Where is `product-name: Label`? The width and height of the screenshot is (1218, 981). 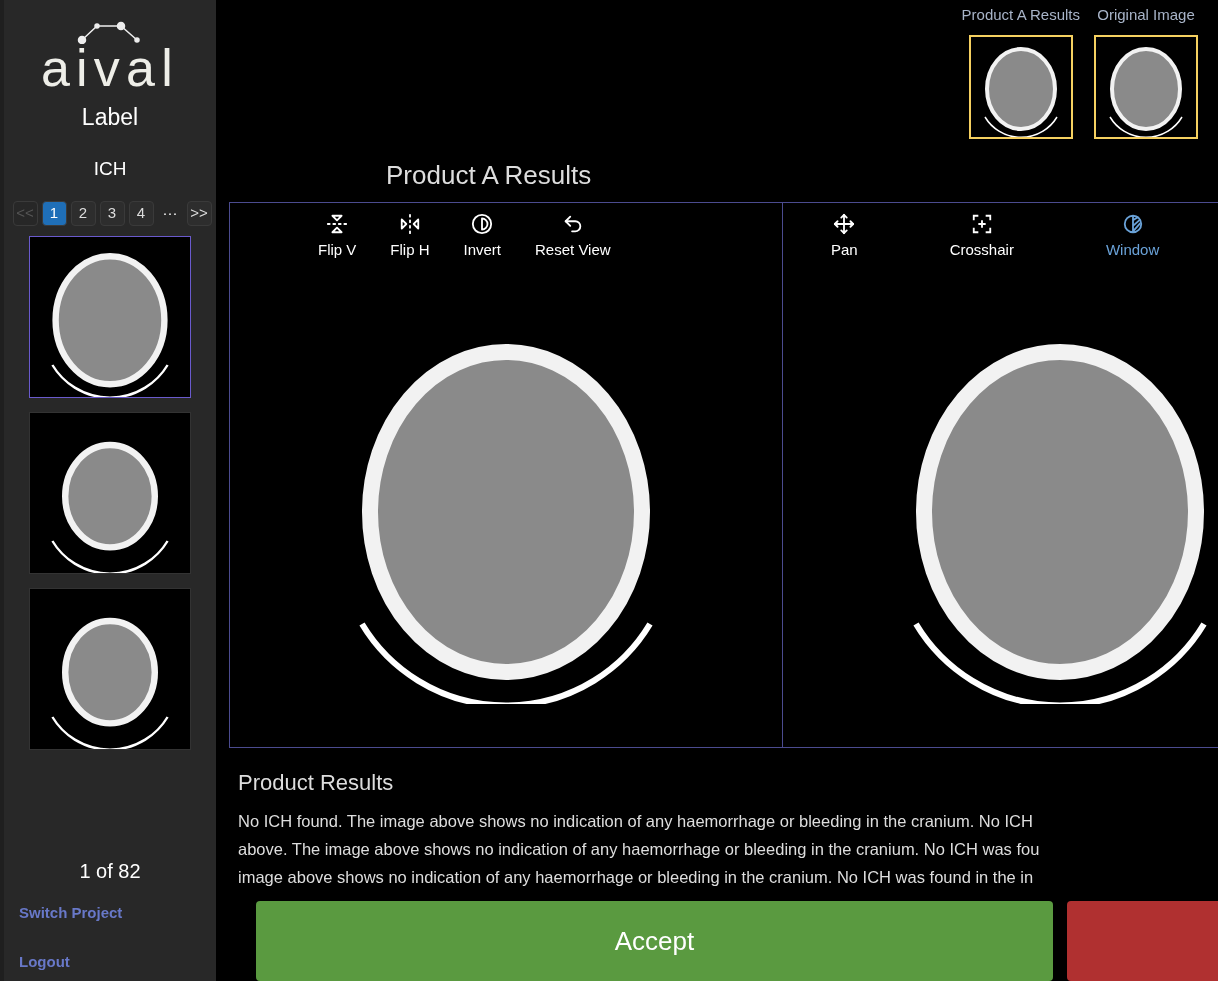 product-name: Label is located at coordinates (110, 117).